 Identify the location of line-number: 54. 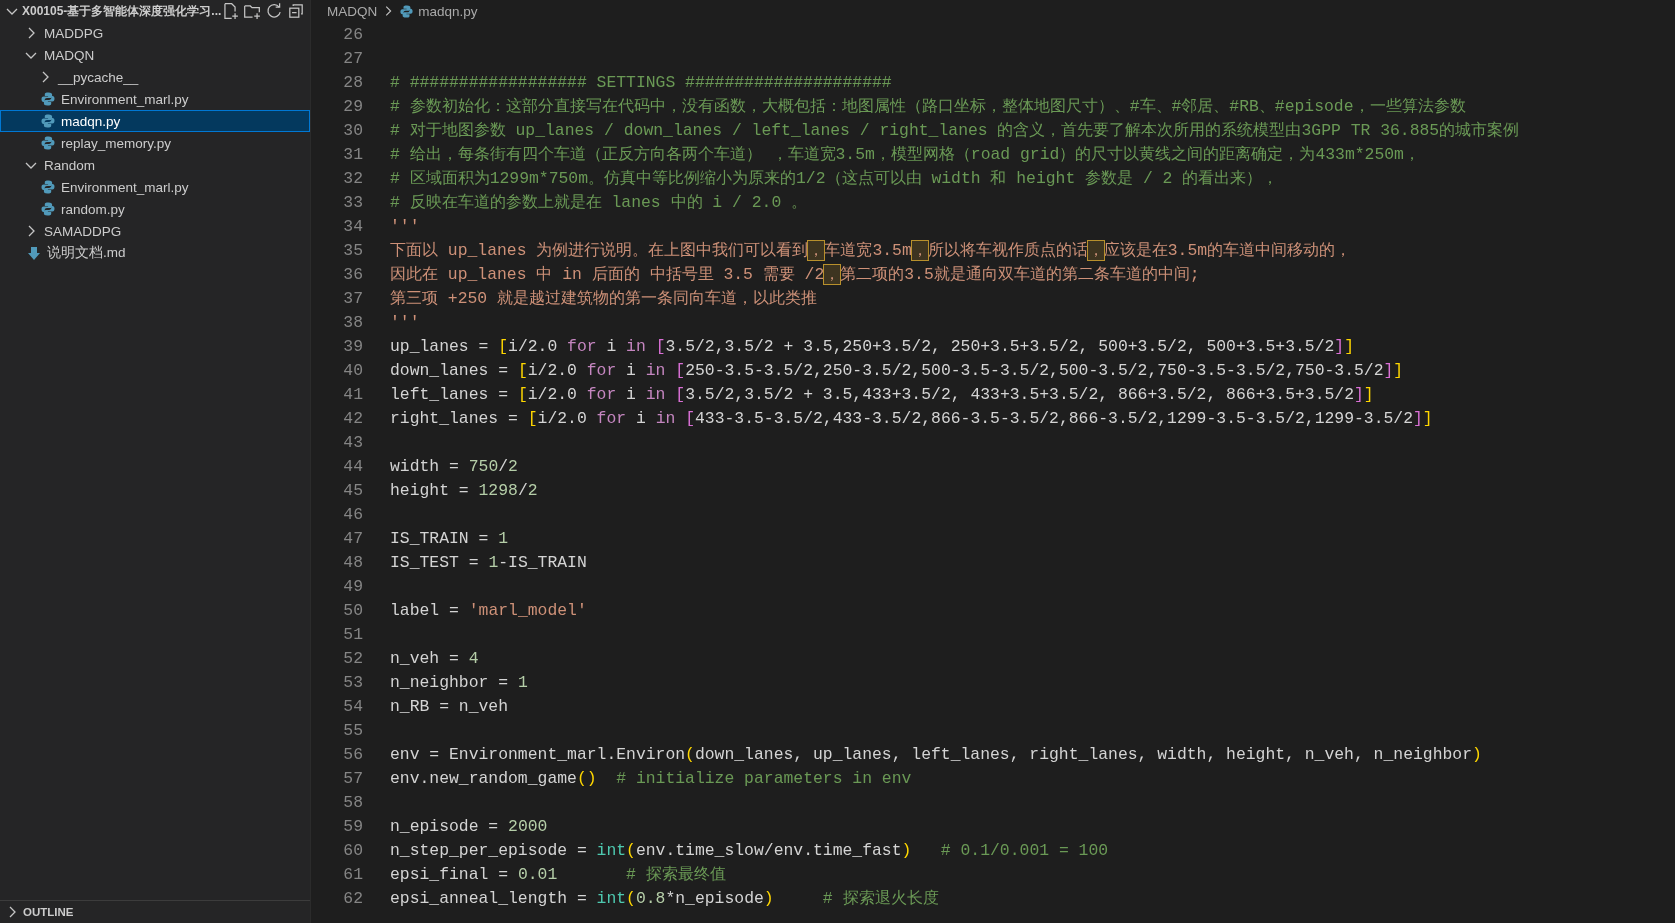
(352, 706).